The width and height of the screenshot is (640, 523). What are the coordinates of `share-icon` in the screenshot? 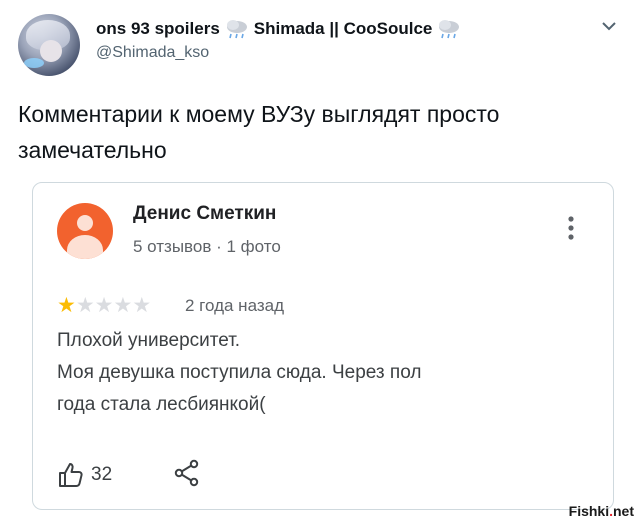 It's located at (187, 473).